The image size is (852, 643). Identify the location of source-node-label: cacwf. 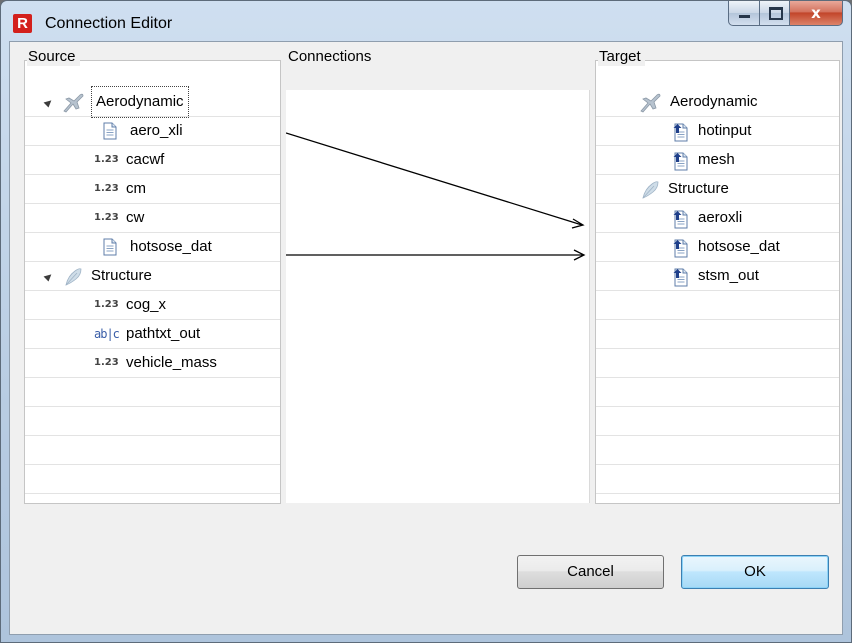
(145, 159).